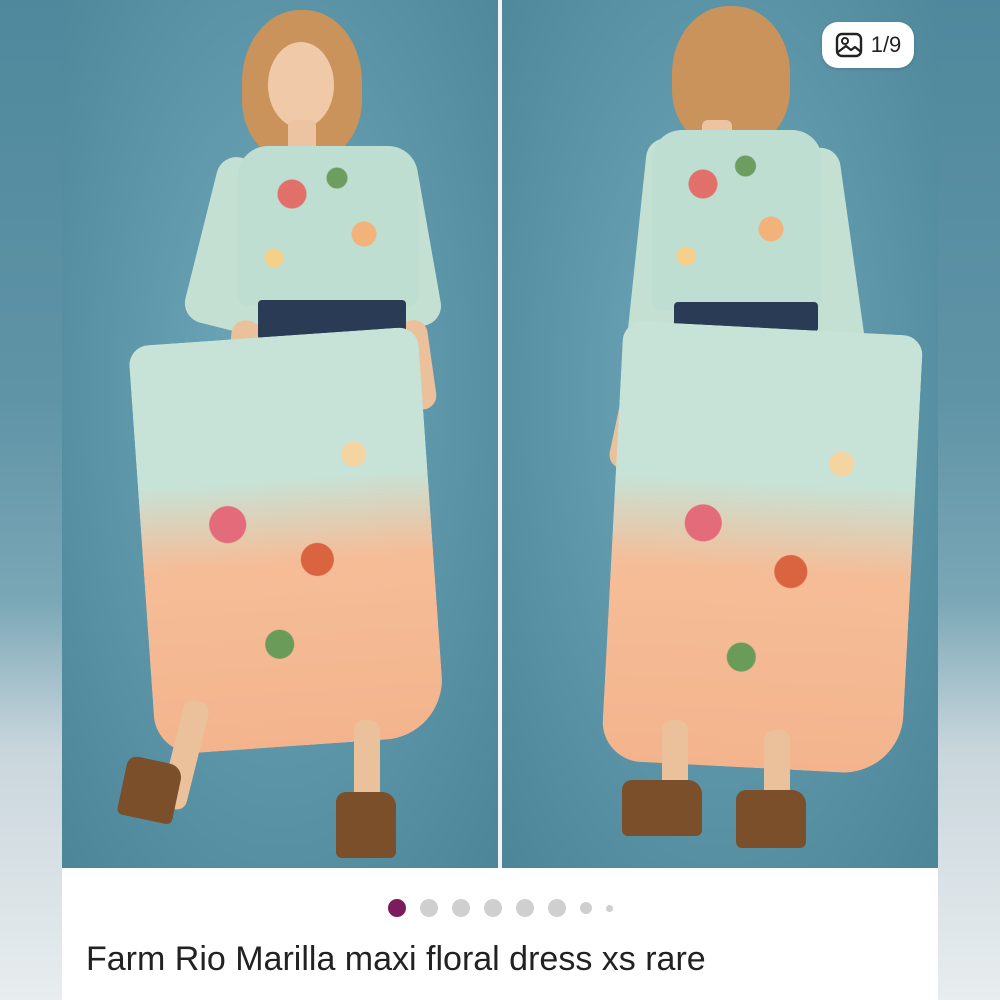 This screenshot has height=1000, width=1000. What do you see at coordinates (868, 45) in the screenshot?
I see `image-counter-badge: 1/9` at bounding box center [868, 45].